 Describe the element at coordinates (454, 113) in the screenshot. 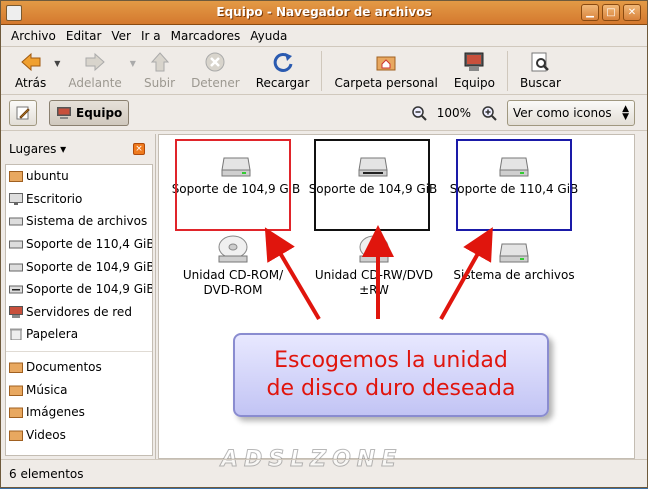

I see `zoom-level: 100%` at that location.